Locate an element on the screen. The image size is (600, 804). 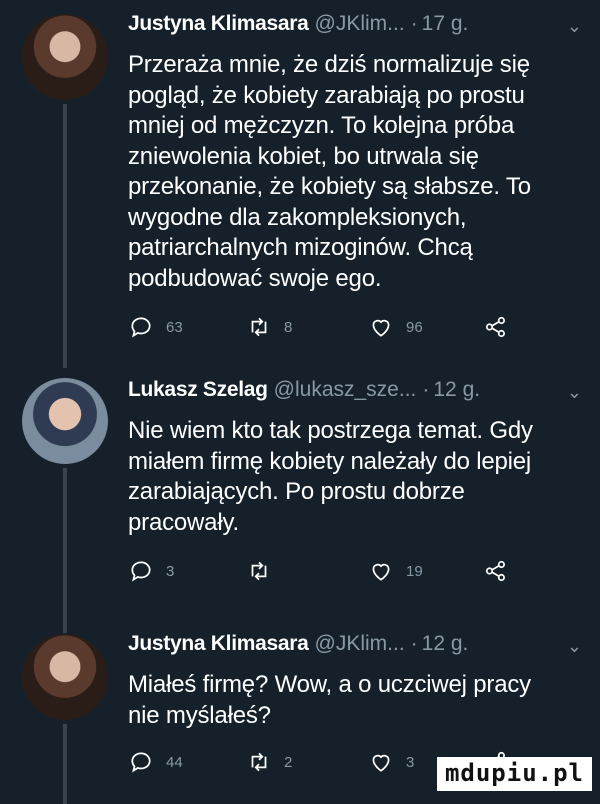
tweet-header: Lukasz Szelag @lukasz_sze... · 12 g. ⌄ is located at coordinates (355, 397).